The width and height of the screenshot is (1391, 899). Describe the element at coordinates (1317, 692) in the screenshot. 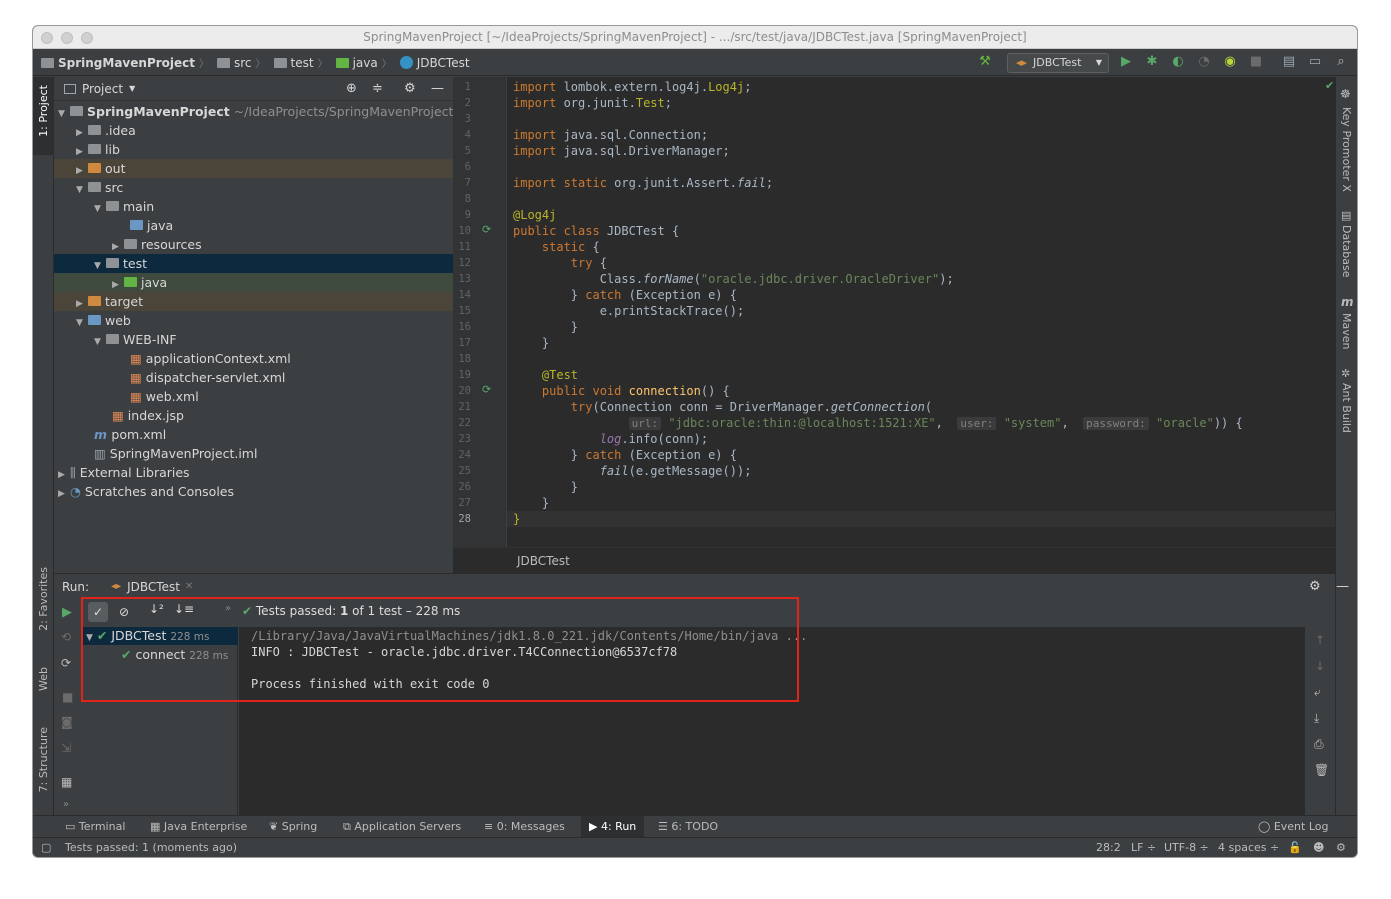

I see `soft-wrap-icon: ⤶` at that location.